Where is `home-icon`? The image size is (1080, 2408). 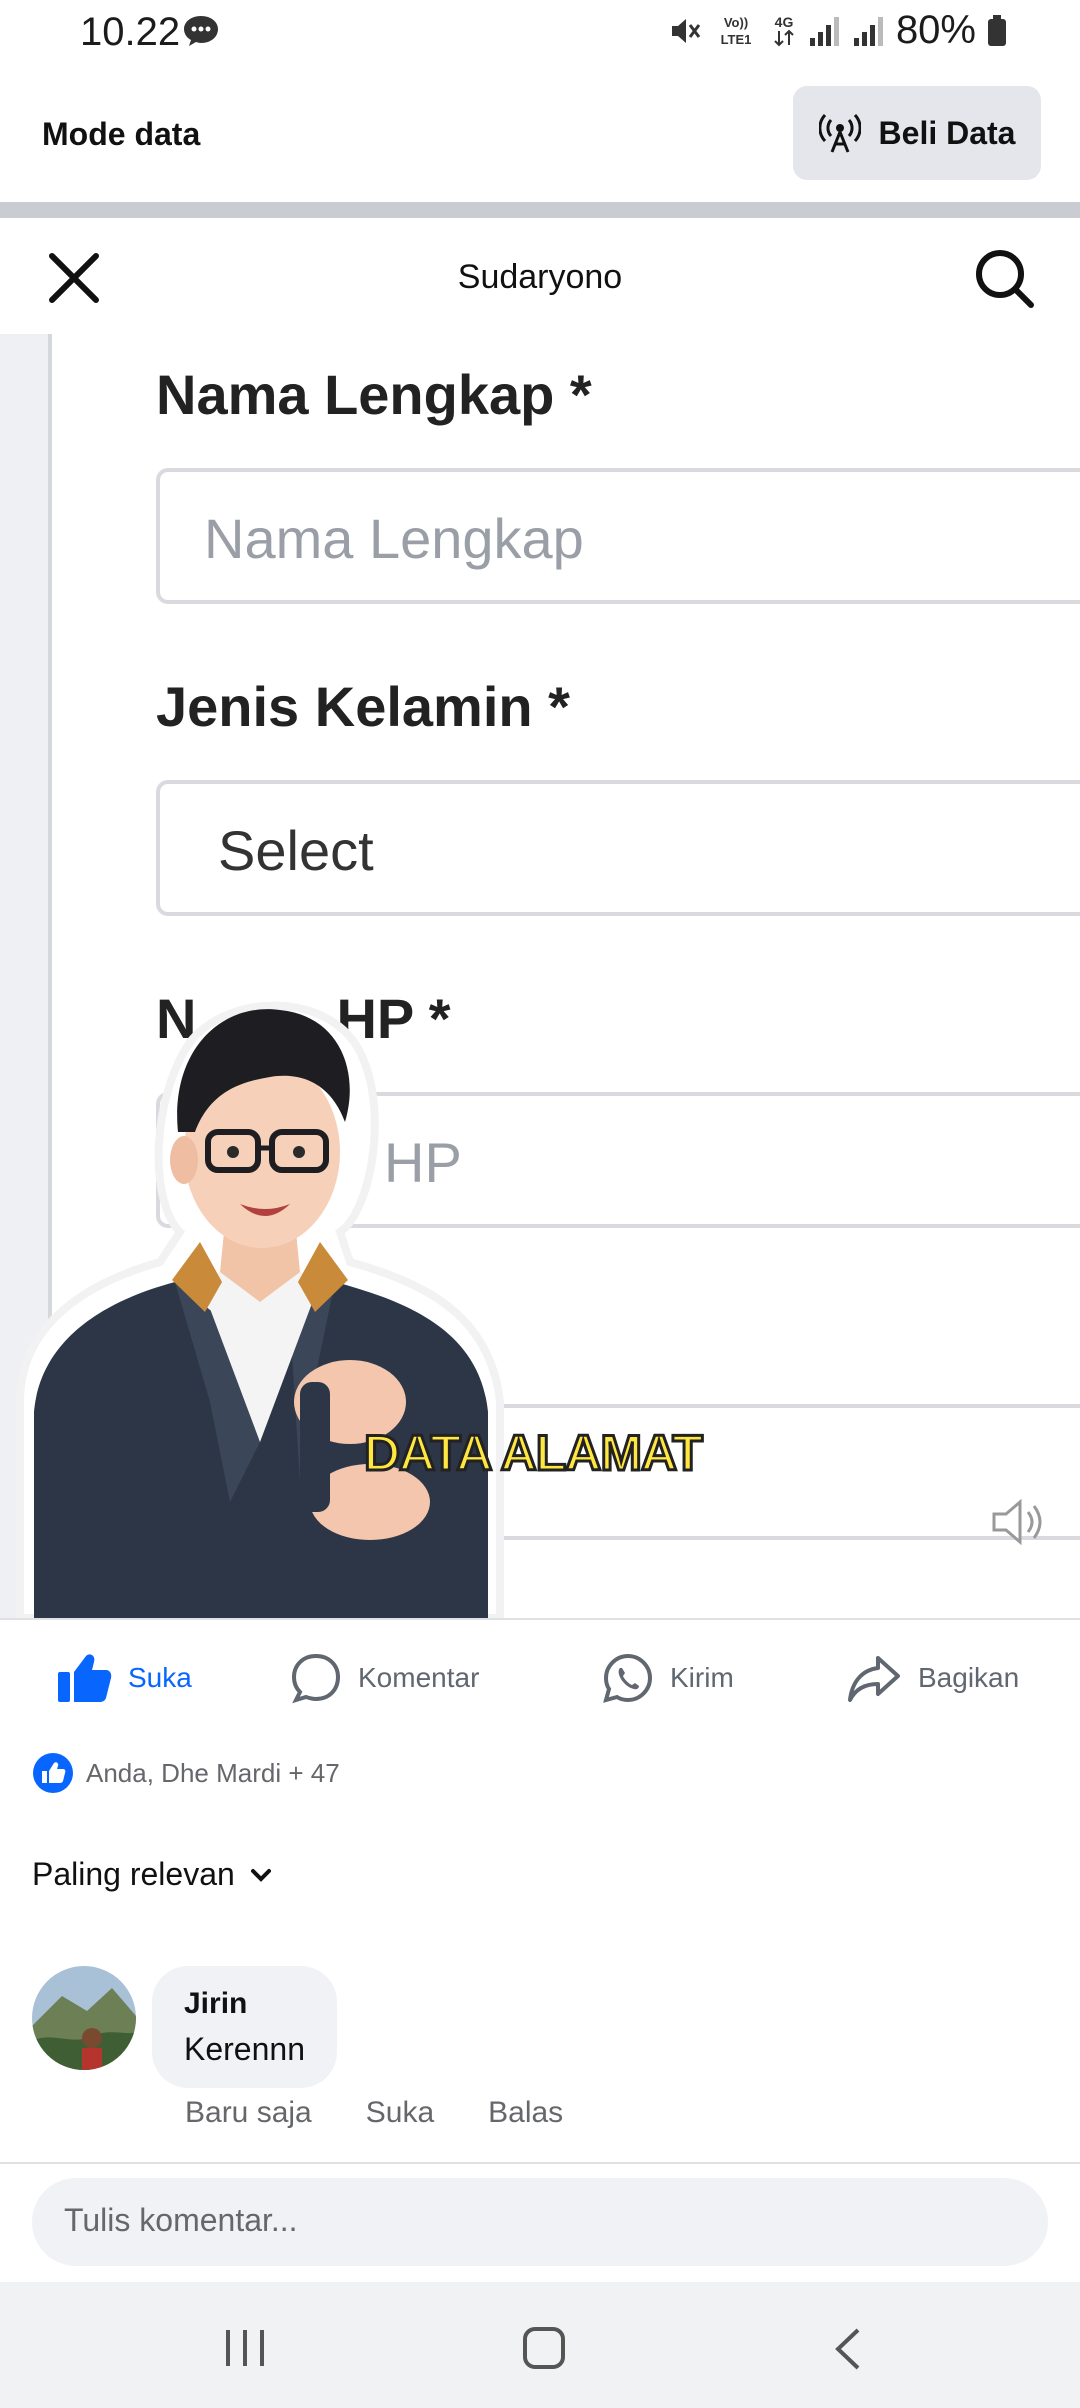 home-icon is located at coordinates (544, 2348).